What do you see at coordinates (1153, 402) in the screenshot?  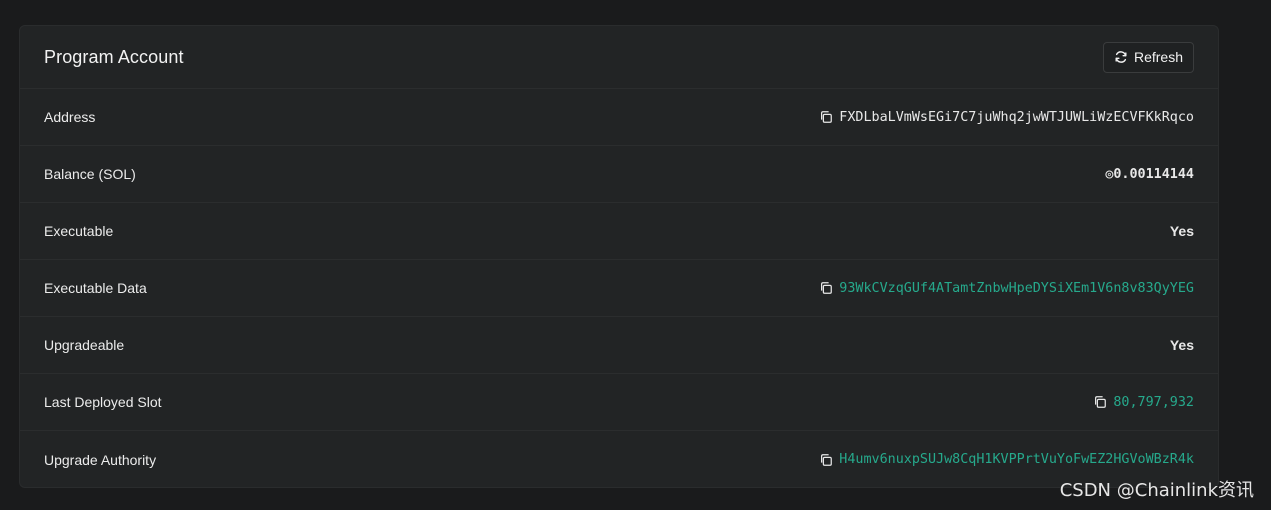 I see `last-deployed-slot-link: 80,797,932` at bounding box center [1153, 402].